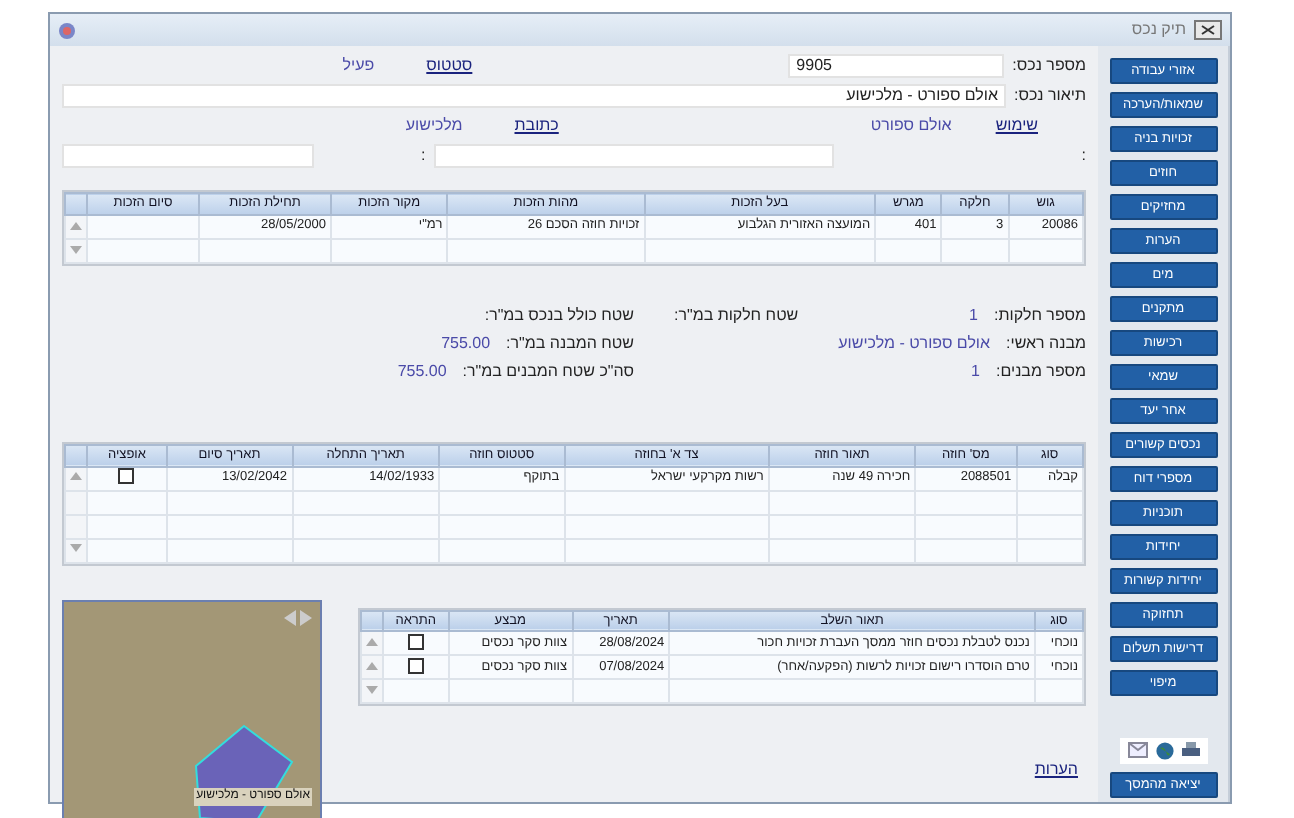 Image resolution: width=1294 pixels, height=818 pixels. I want to click on info-label: מבנה ראשי:, so click(1046, 343).